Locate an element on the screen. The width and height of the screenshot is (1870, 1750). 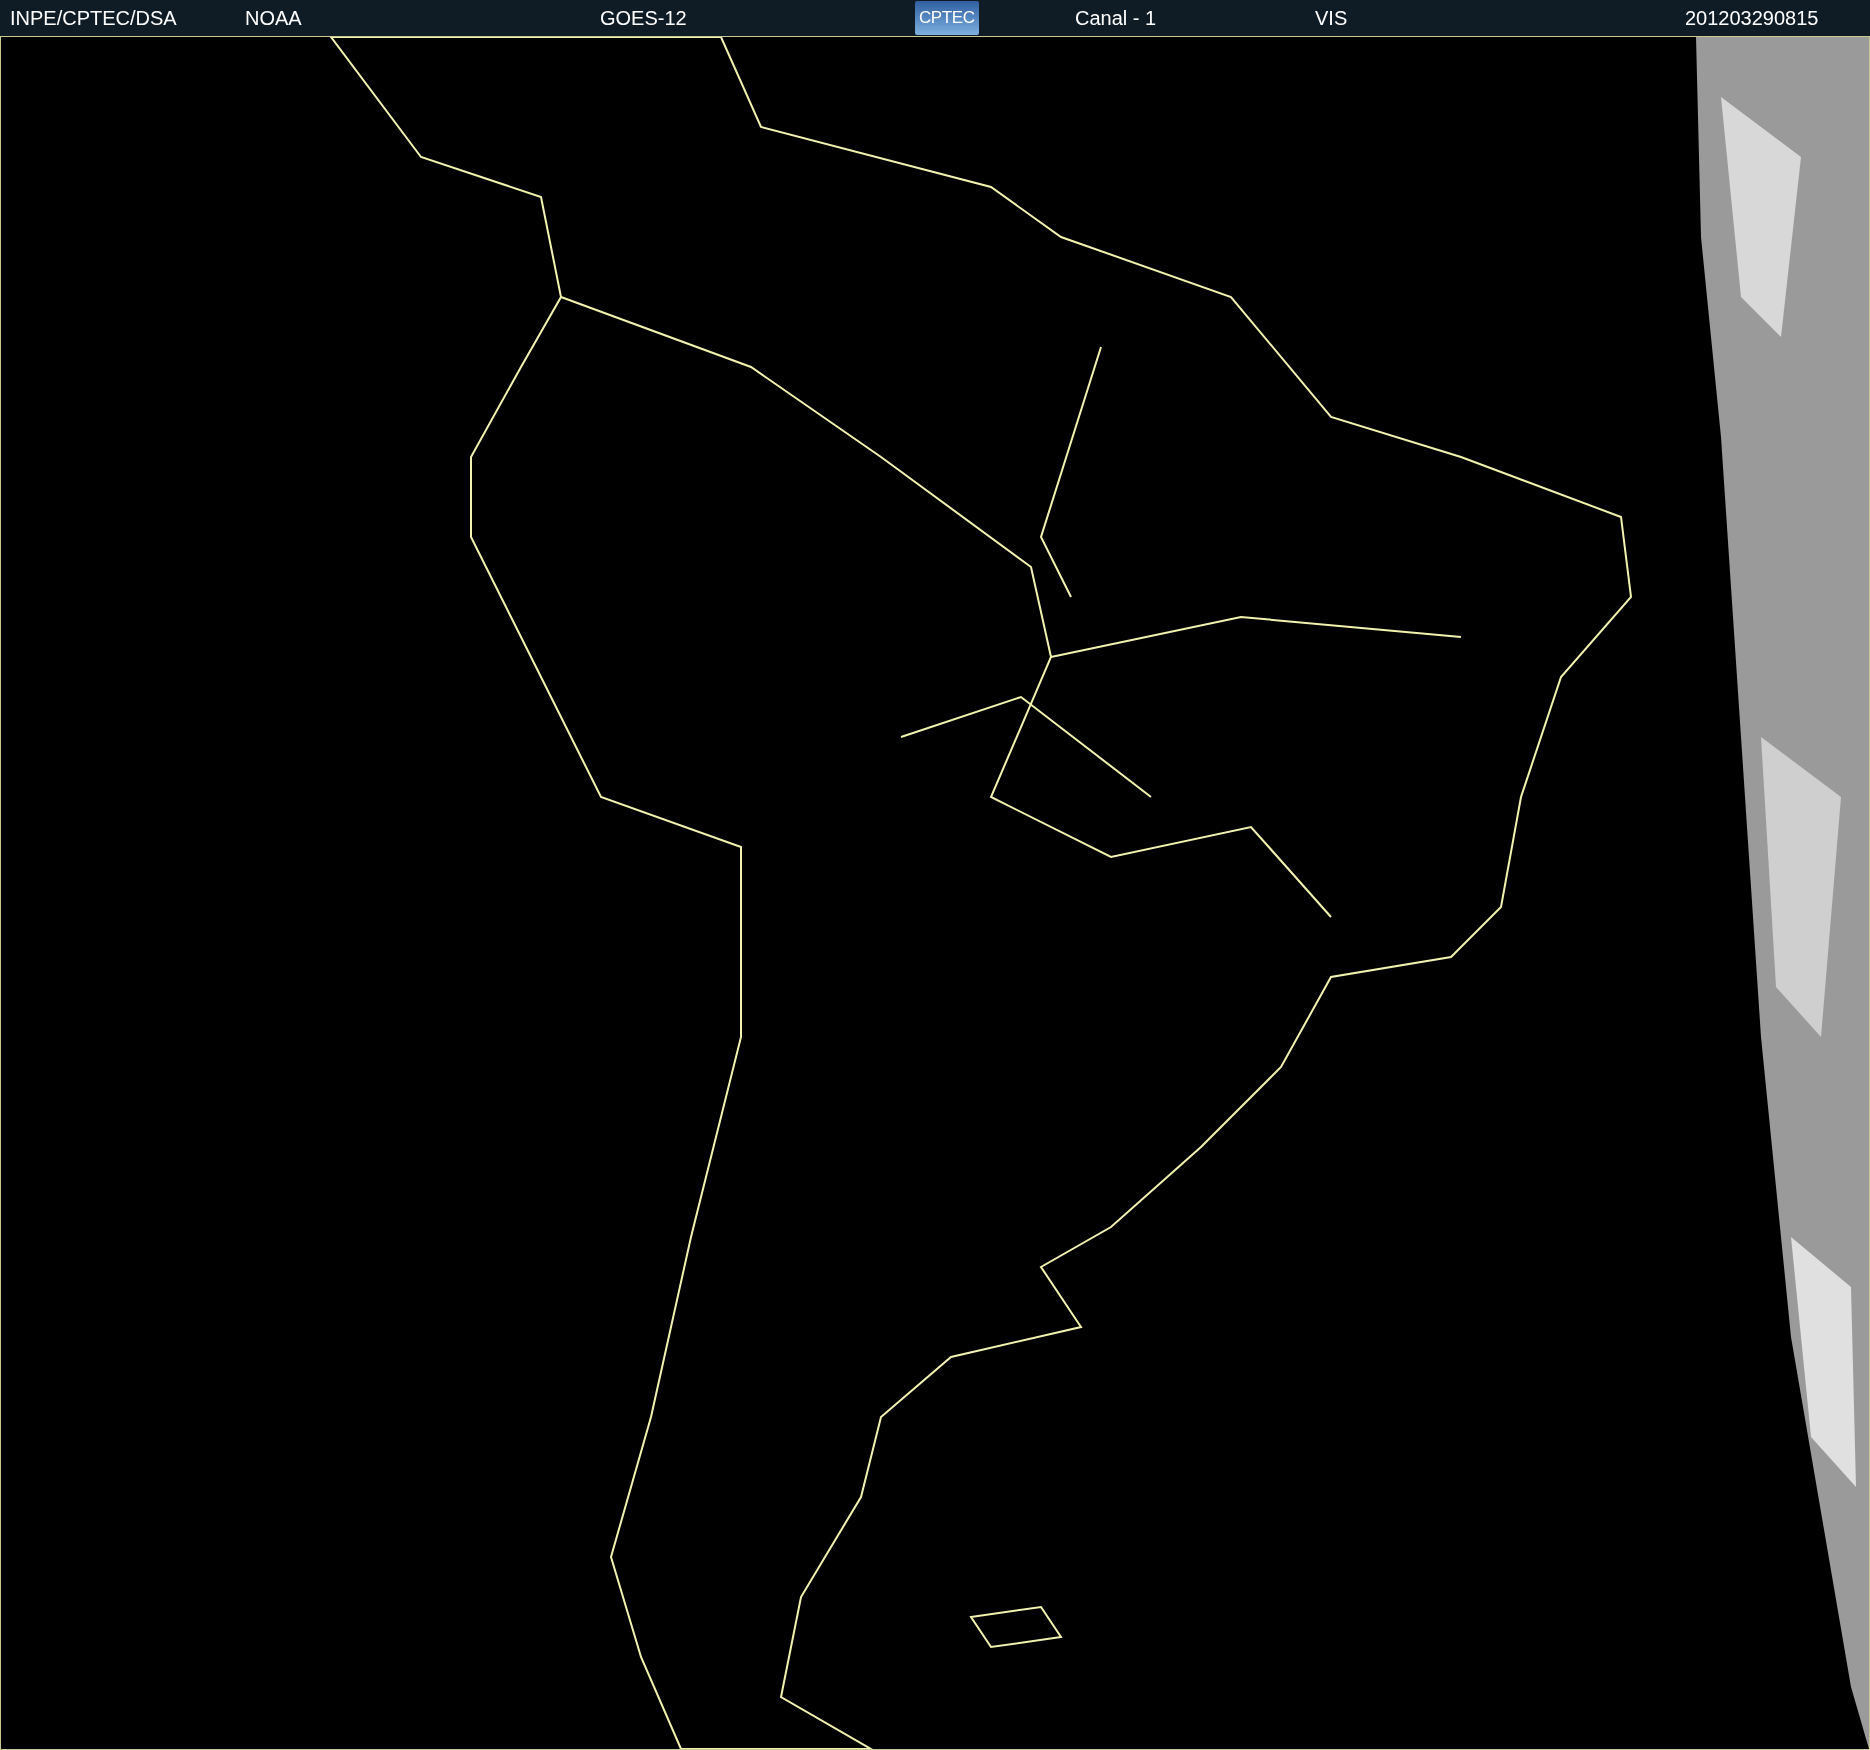
header-label: Canal - 1 is located at coordinates (1116, 18).